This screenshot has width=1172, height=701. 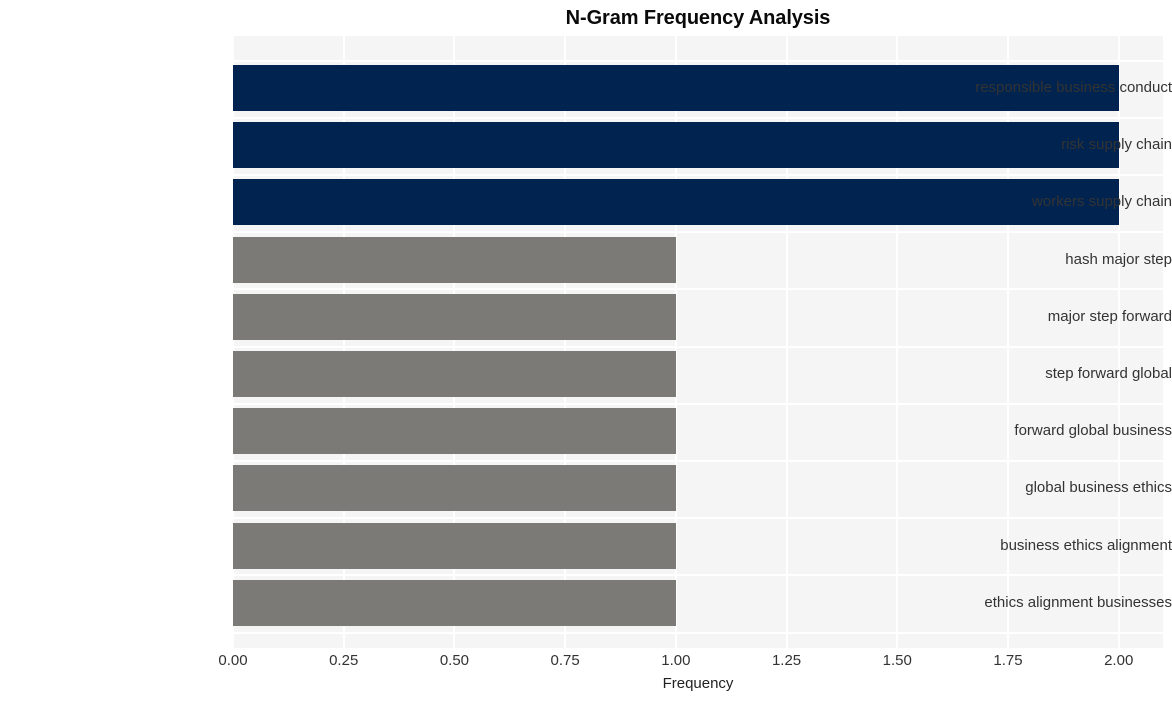 What do you see at coordinates (1109, 316) in the screenshot?
I see `y-axis-tick-label: major step forward` at bounding box center [1109, 316].